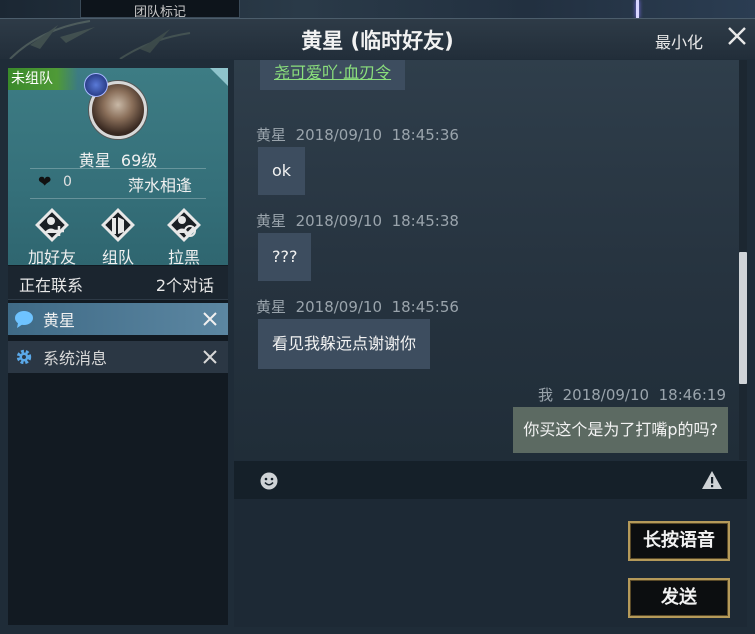  What do you see at coordinates (75, 358) in the screenshot?
I see `contact-name: 系统消息` at bounding box center [75, 358].